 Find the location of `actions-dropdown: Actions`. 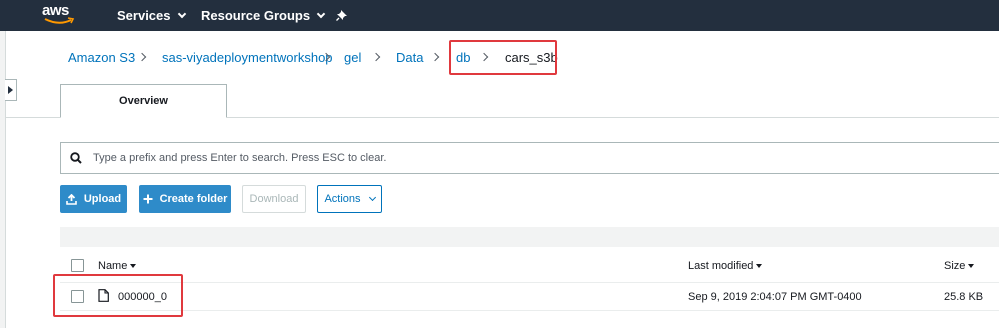

actions-dropdown: Actions is located at coordinates (349, 199).